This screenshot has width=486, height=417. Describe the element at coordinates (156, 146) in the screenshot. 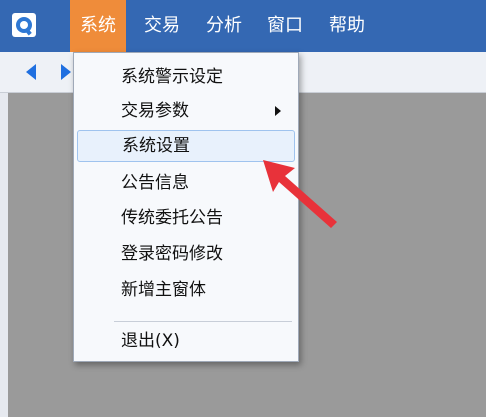

I see `menu-item-label: 系统设置` at that location.